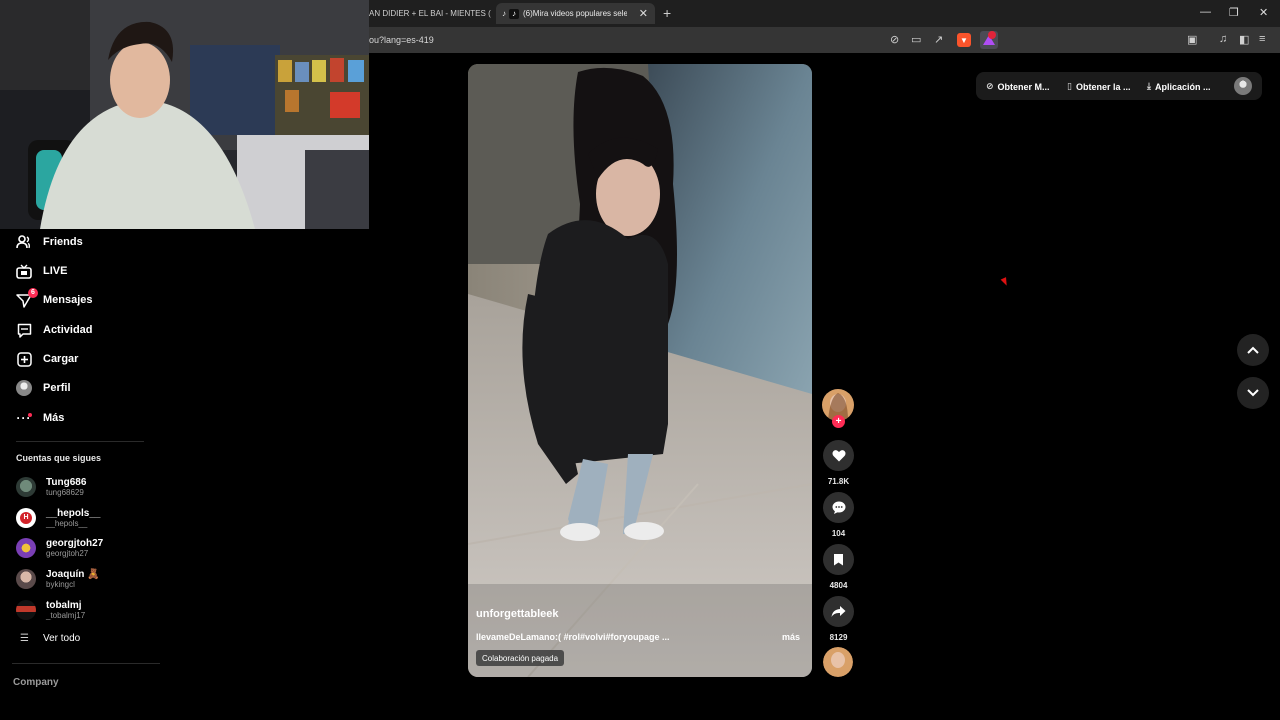 This screenshot has height=720, width=1280. Describe the element at coordinates (65, 492) in the screenshot. I see `account-username: tung68629` at that location.